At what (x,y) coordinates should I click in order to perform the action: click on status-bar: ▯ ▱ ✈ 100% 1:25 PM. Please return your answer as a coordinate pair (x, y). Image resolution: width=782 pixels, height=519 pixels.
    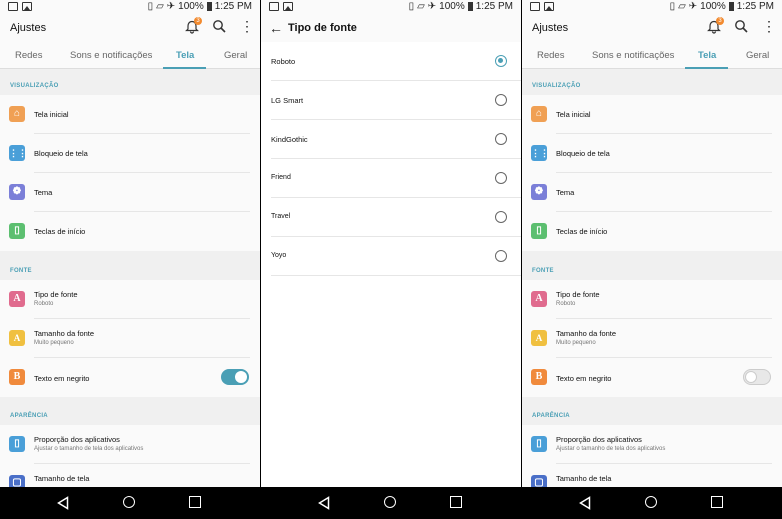
    Looking at the image, I should click on (130, 7).